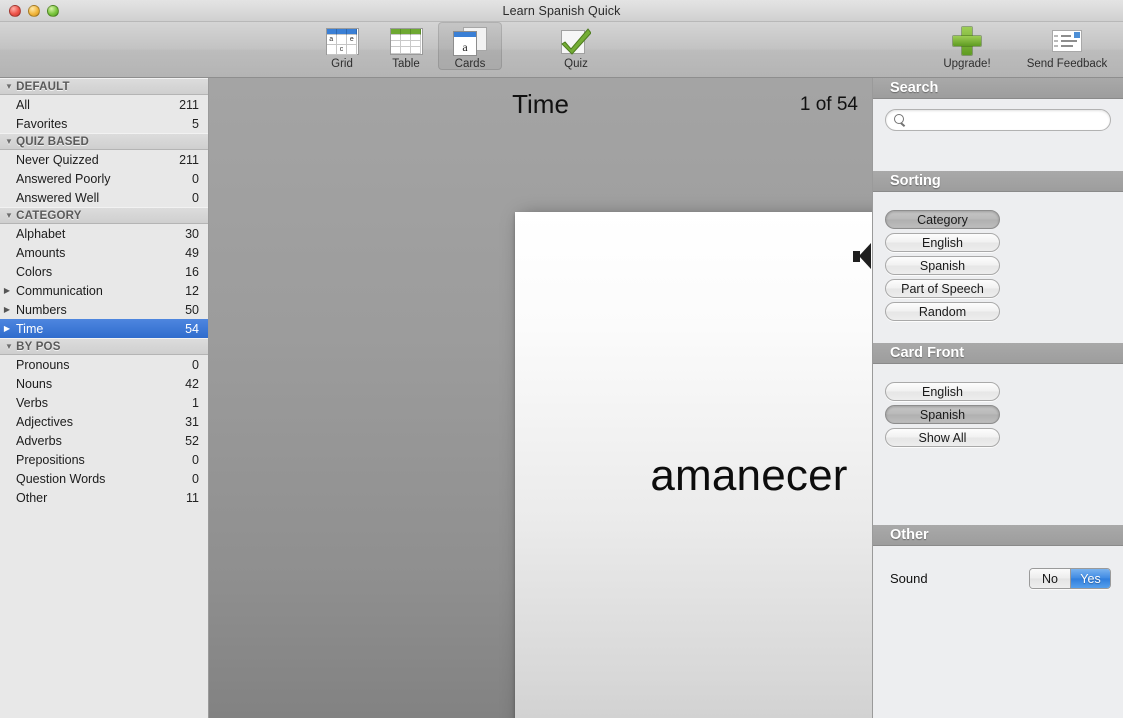 Image resolution: width=1123 pixels, height=718 pixels. Describe the element at coordinates (967, 64) in the screenshot. I see `toolbar-label-upgrade: Upgrade!` at that location.